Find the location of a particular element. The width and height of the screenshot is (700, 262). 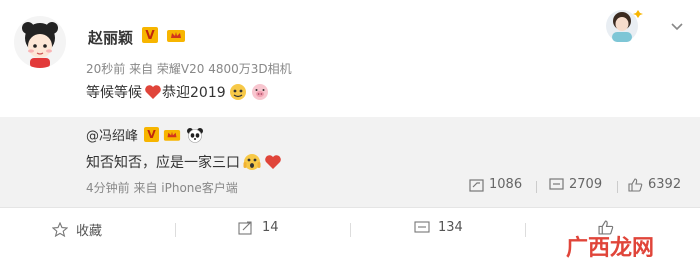

post-meta: 20秒前 来自 荣耀V20 4800万3D相机 is located at coordinates (189, 69).